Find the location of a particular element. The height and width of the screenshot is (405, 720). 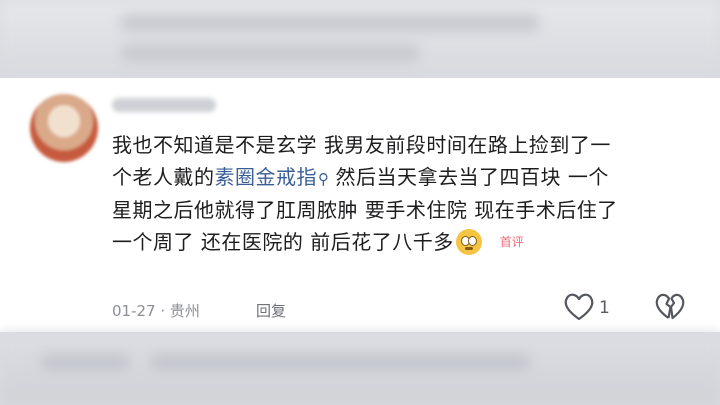

search-icon: ⚲ is located at coordinates (324, 179).